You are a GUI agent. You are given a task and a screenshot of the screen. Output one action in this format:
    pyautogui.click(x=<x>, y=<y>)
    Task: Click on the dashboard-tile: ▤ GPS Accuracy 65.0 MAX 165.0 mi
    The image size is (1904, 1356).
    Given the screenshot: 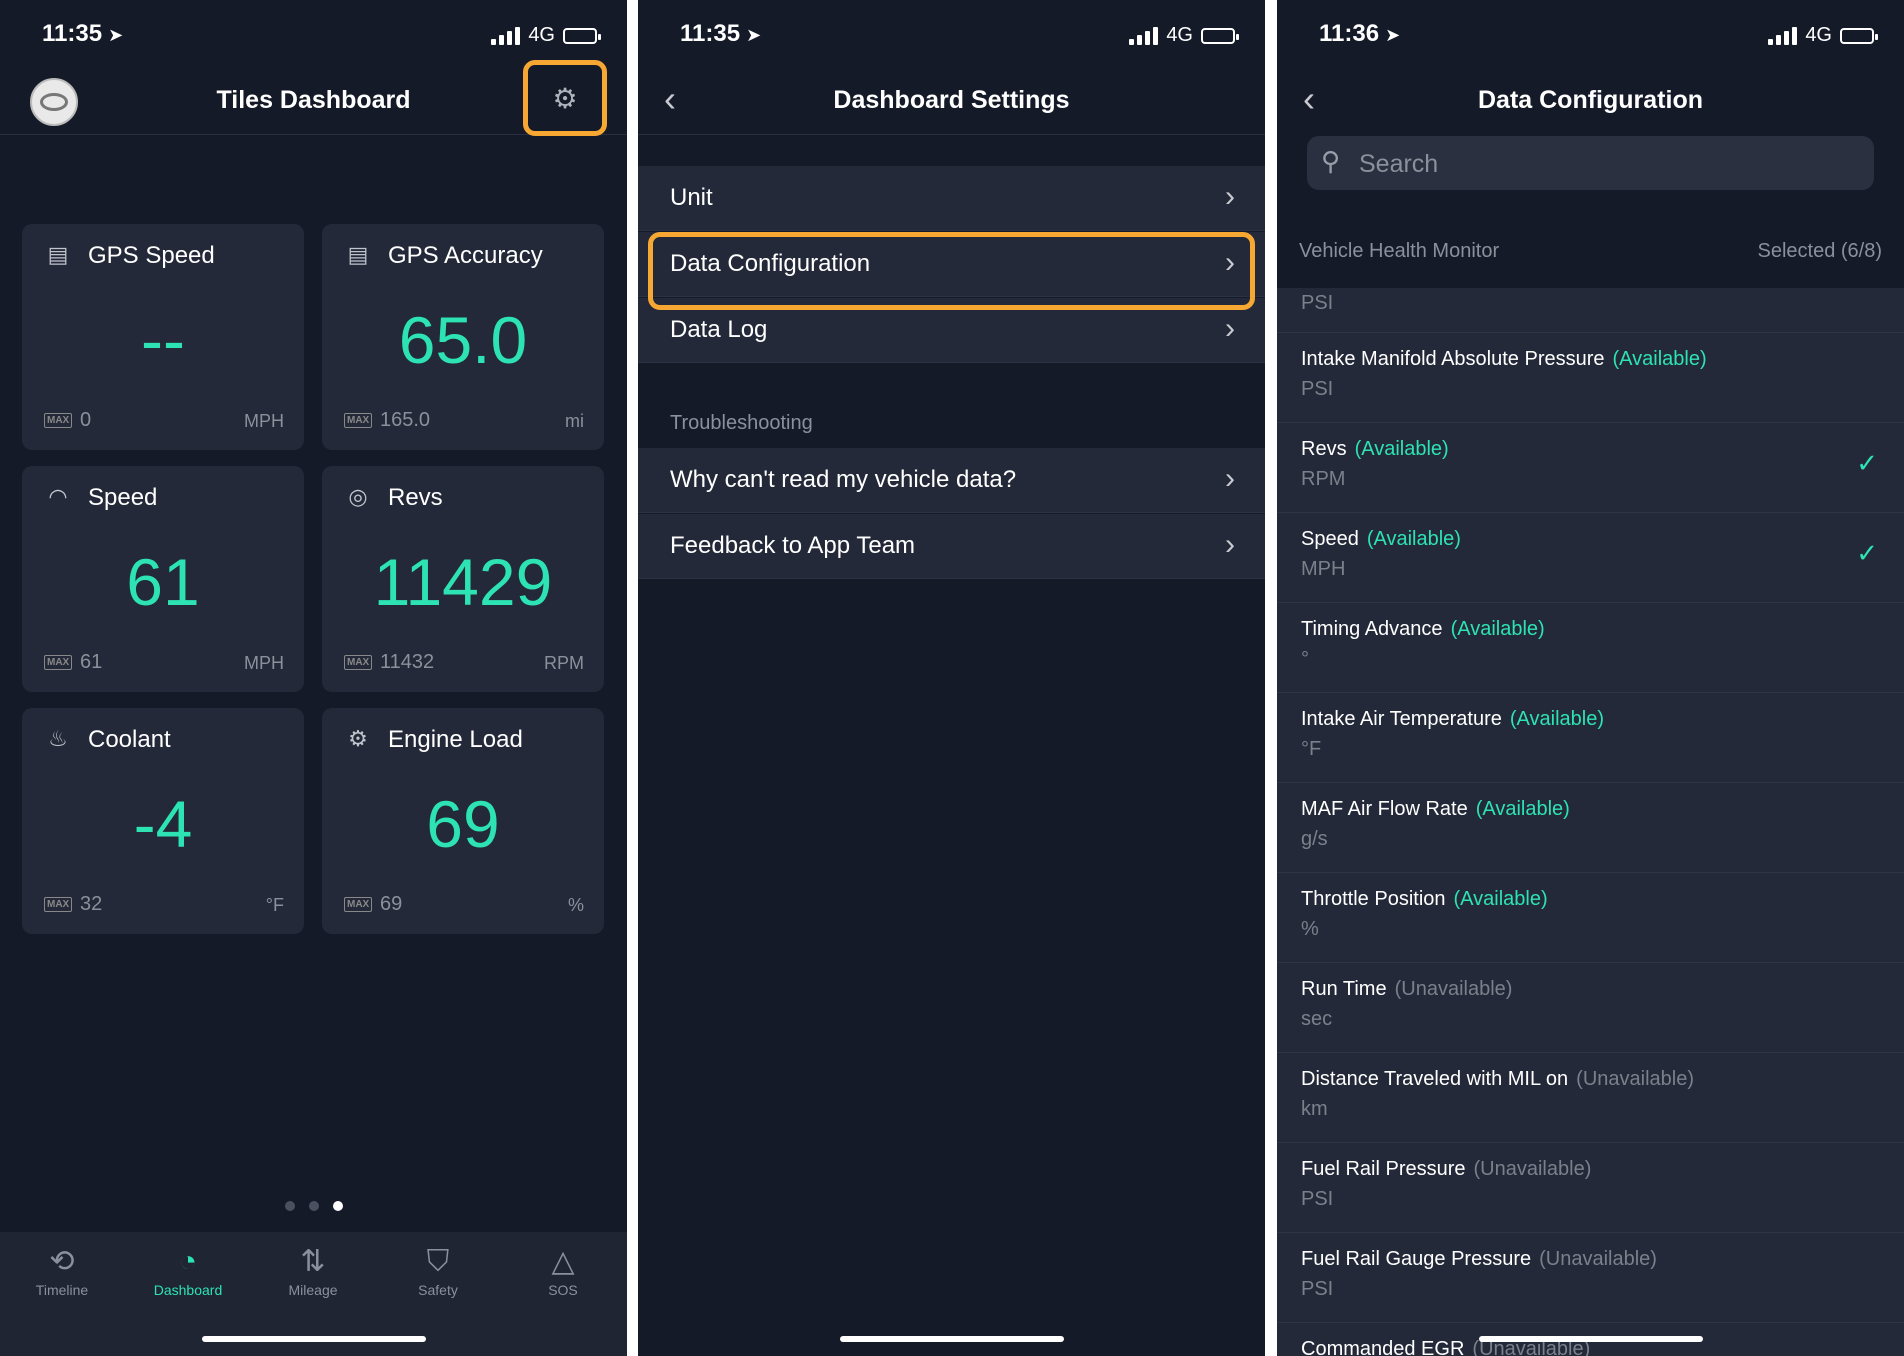 What is the action you would take?
    pyautogui.click(x=463, y=337)
    